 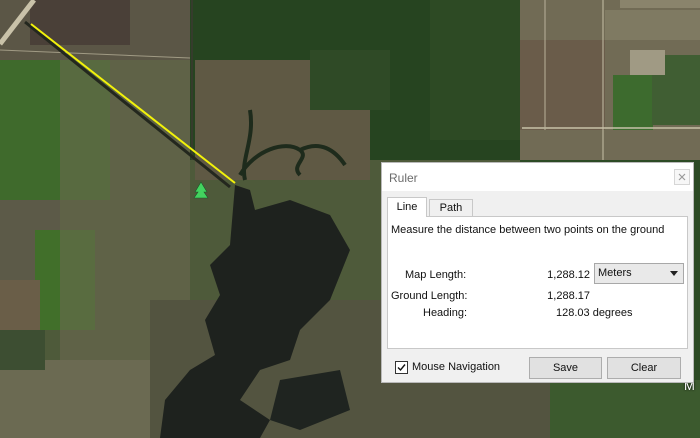 What do you see at coordinates (594, 313) in the screenshot?
I see `heading-value: 128.03 degrees` at bounding box center [594, 313].